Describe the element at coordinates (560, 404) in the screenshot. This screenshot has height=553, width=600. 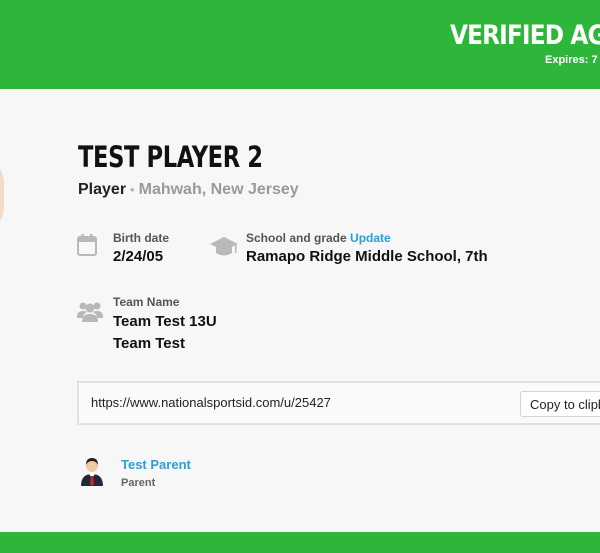
I see `copy-to-clipboard-button: Copy to clipboard` at that location.